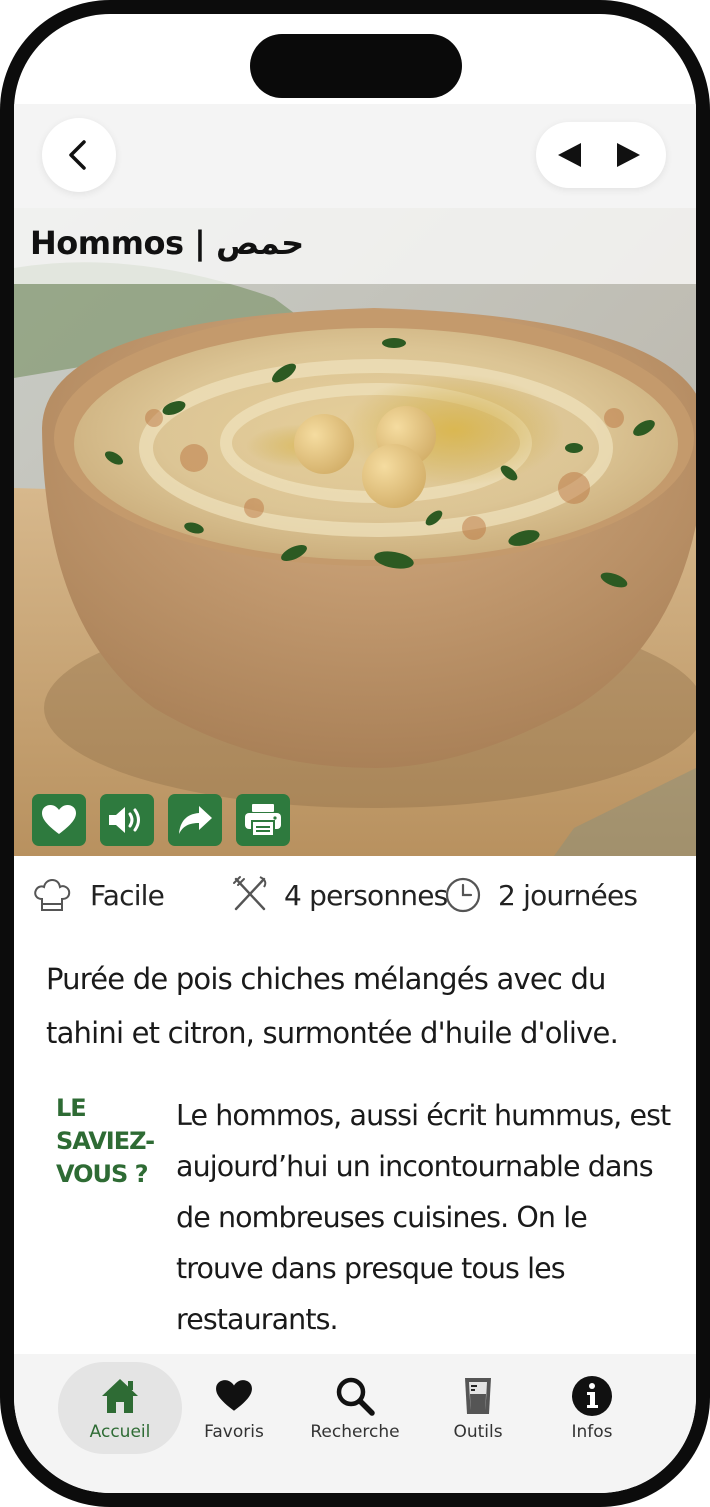 The width and height of the screenshot is (710, 1507). I want to click on share-arrow-icon, so click(195, 820).